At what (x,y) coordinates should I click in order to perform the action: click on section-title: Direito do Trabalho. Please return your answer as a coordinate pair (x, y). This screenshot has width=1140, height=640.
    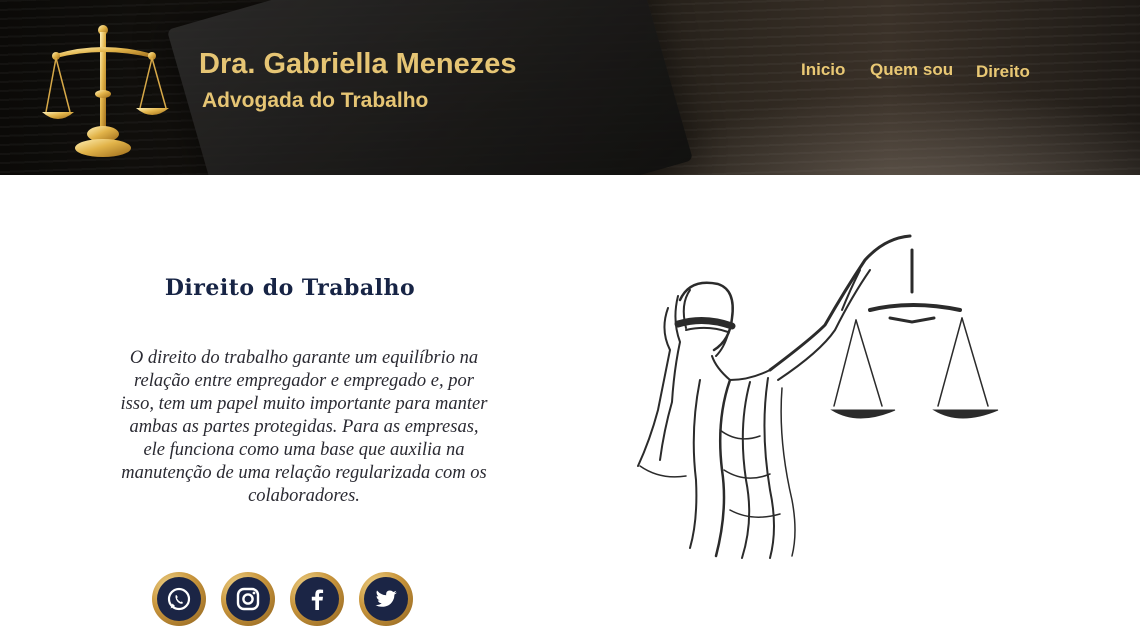
    Looking at the image, I should click on (290, 288).